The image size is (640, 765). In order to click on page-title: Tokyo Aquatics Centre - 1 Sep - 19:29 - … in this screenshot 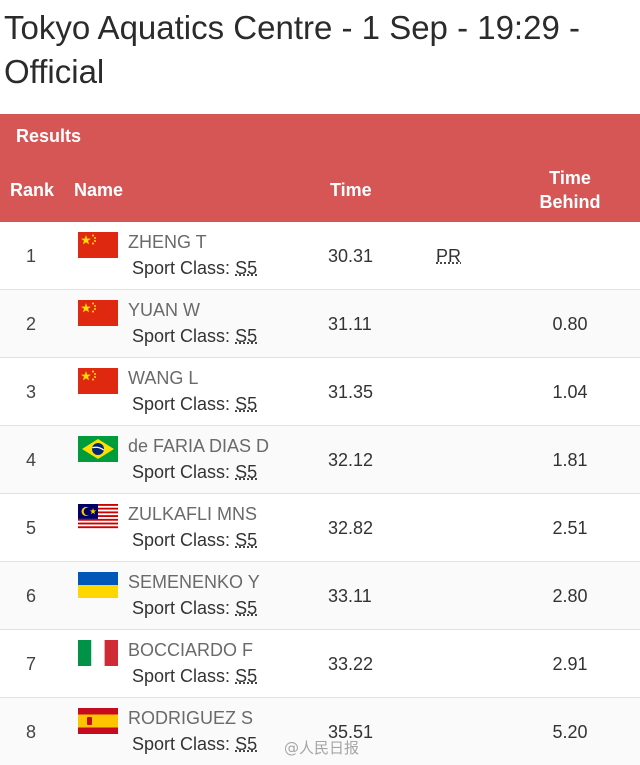, I will do `click(304, 50)`.